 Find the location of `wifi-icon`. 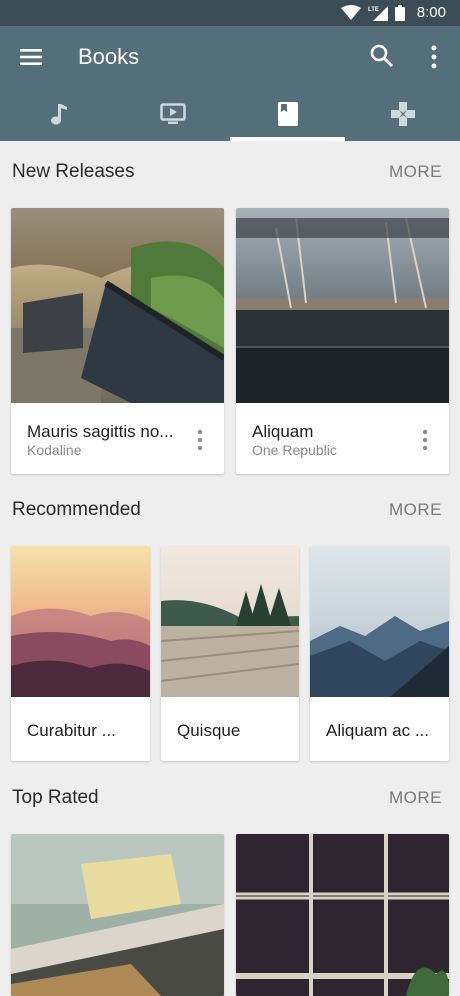

wifi-icon is located at coordinates (350, 12).